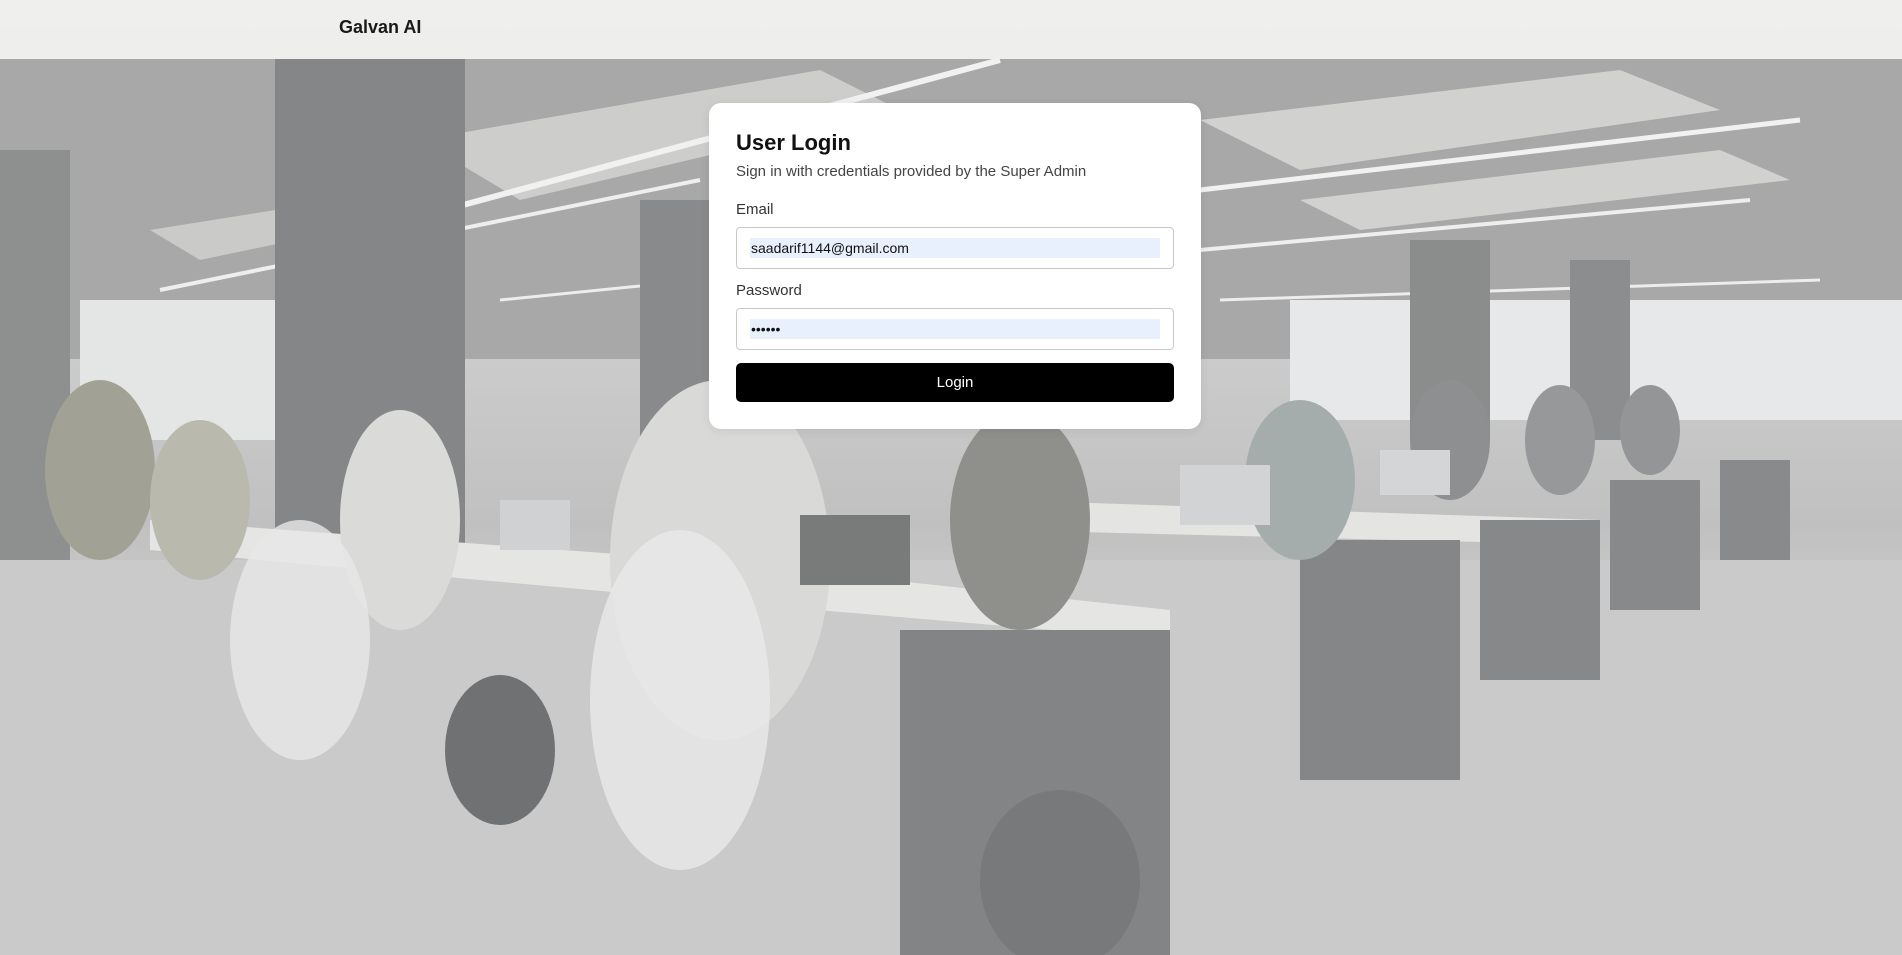  What do you see at coordinates (769, 290) in the screenshot?
I see `password-label: Password` at bounding box center [769, 290].